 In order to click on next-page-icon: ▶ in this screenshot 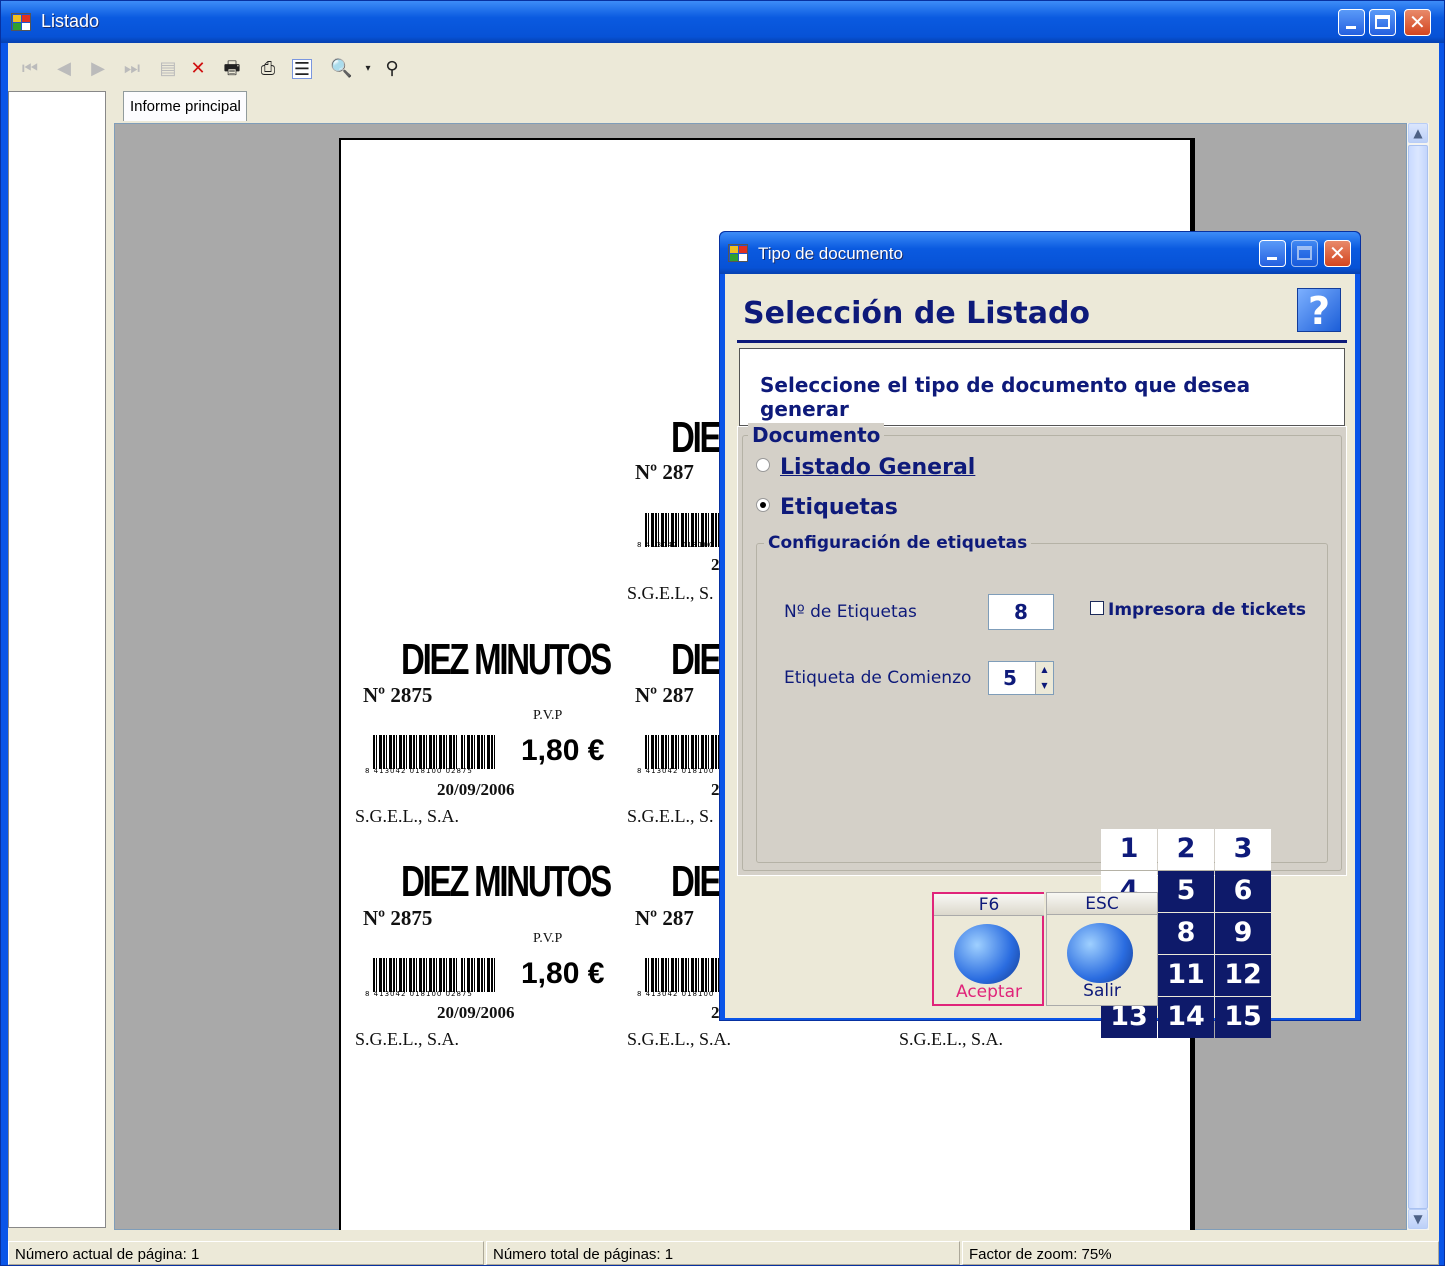, I will do `click(98, 69)`.